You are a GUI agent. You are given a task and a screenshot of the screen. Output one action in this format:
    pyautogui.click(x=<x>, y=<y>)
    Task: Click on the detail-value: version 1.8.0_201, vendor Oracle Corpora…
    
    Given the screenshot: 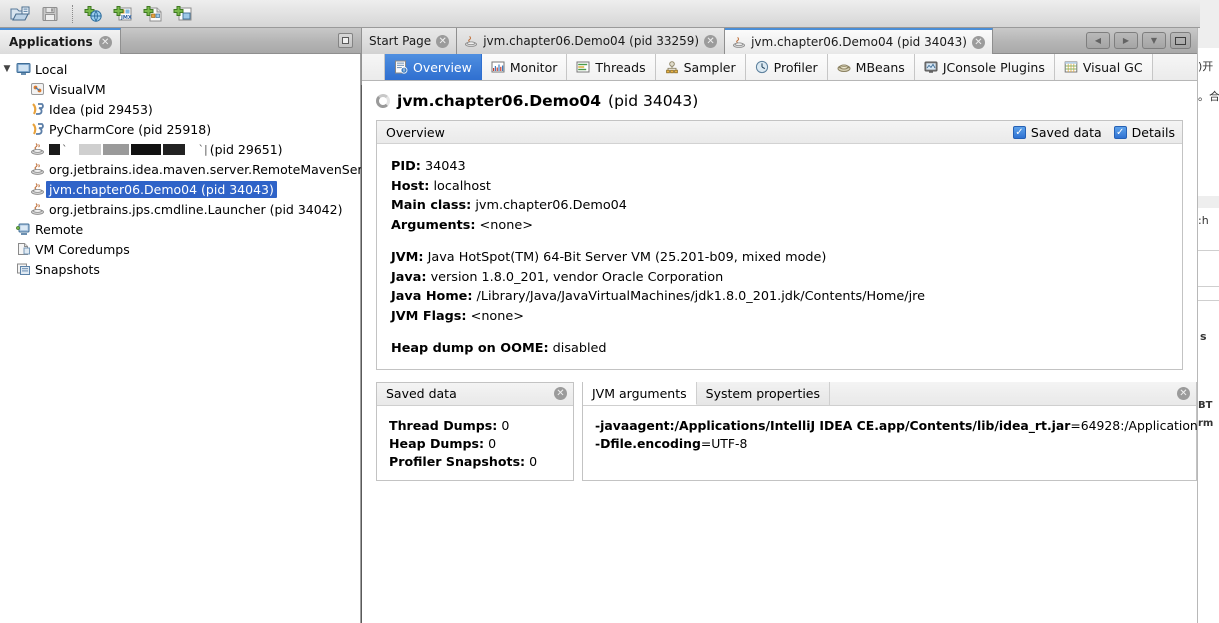 What is the action you would take?
    pyautogui.click(x=577, y=277)
    